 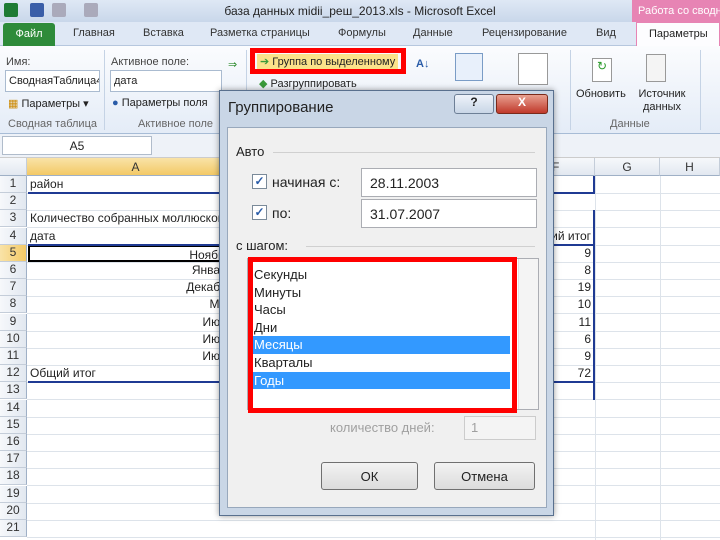 I want to click on group-label-pivot: Сводная таблица, so click(x=52, y=124).